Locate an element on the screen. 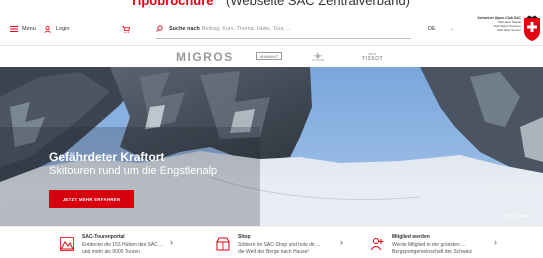  sponsor-lotterie-logo: LOTTERIE is located at coordinates (318, 56).